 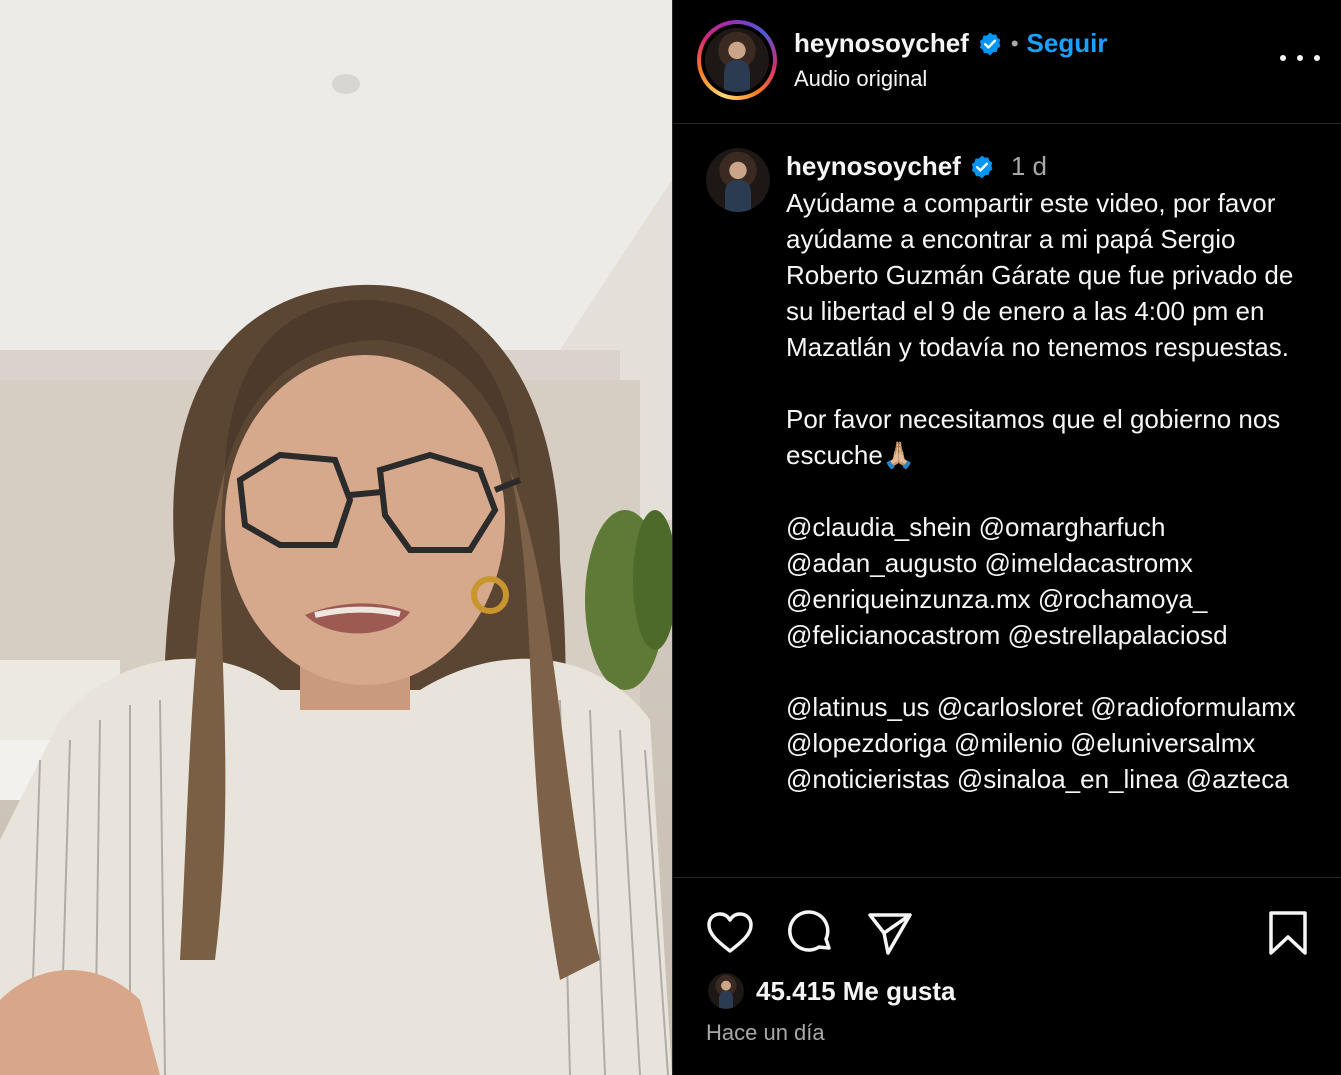 What do you see at coordinates (1007, 976) in the screenshot?
I see `post-actions: 45.415 Me gusta Hace un día` at bounding box center [1007, 976].